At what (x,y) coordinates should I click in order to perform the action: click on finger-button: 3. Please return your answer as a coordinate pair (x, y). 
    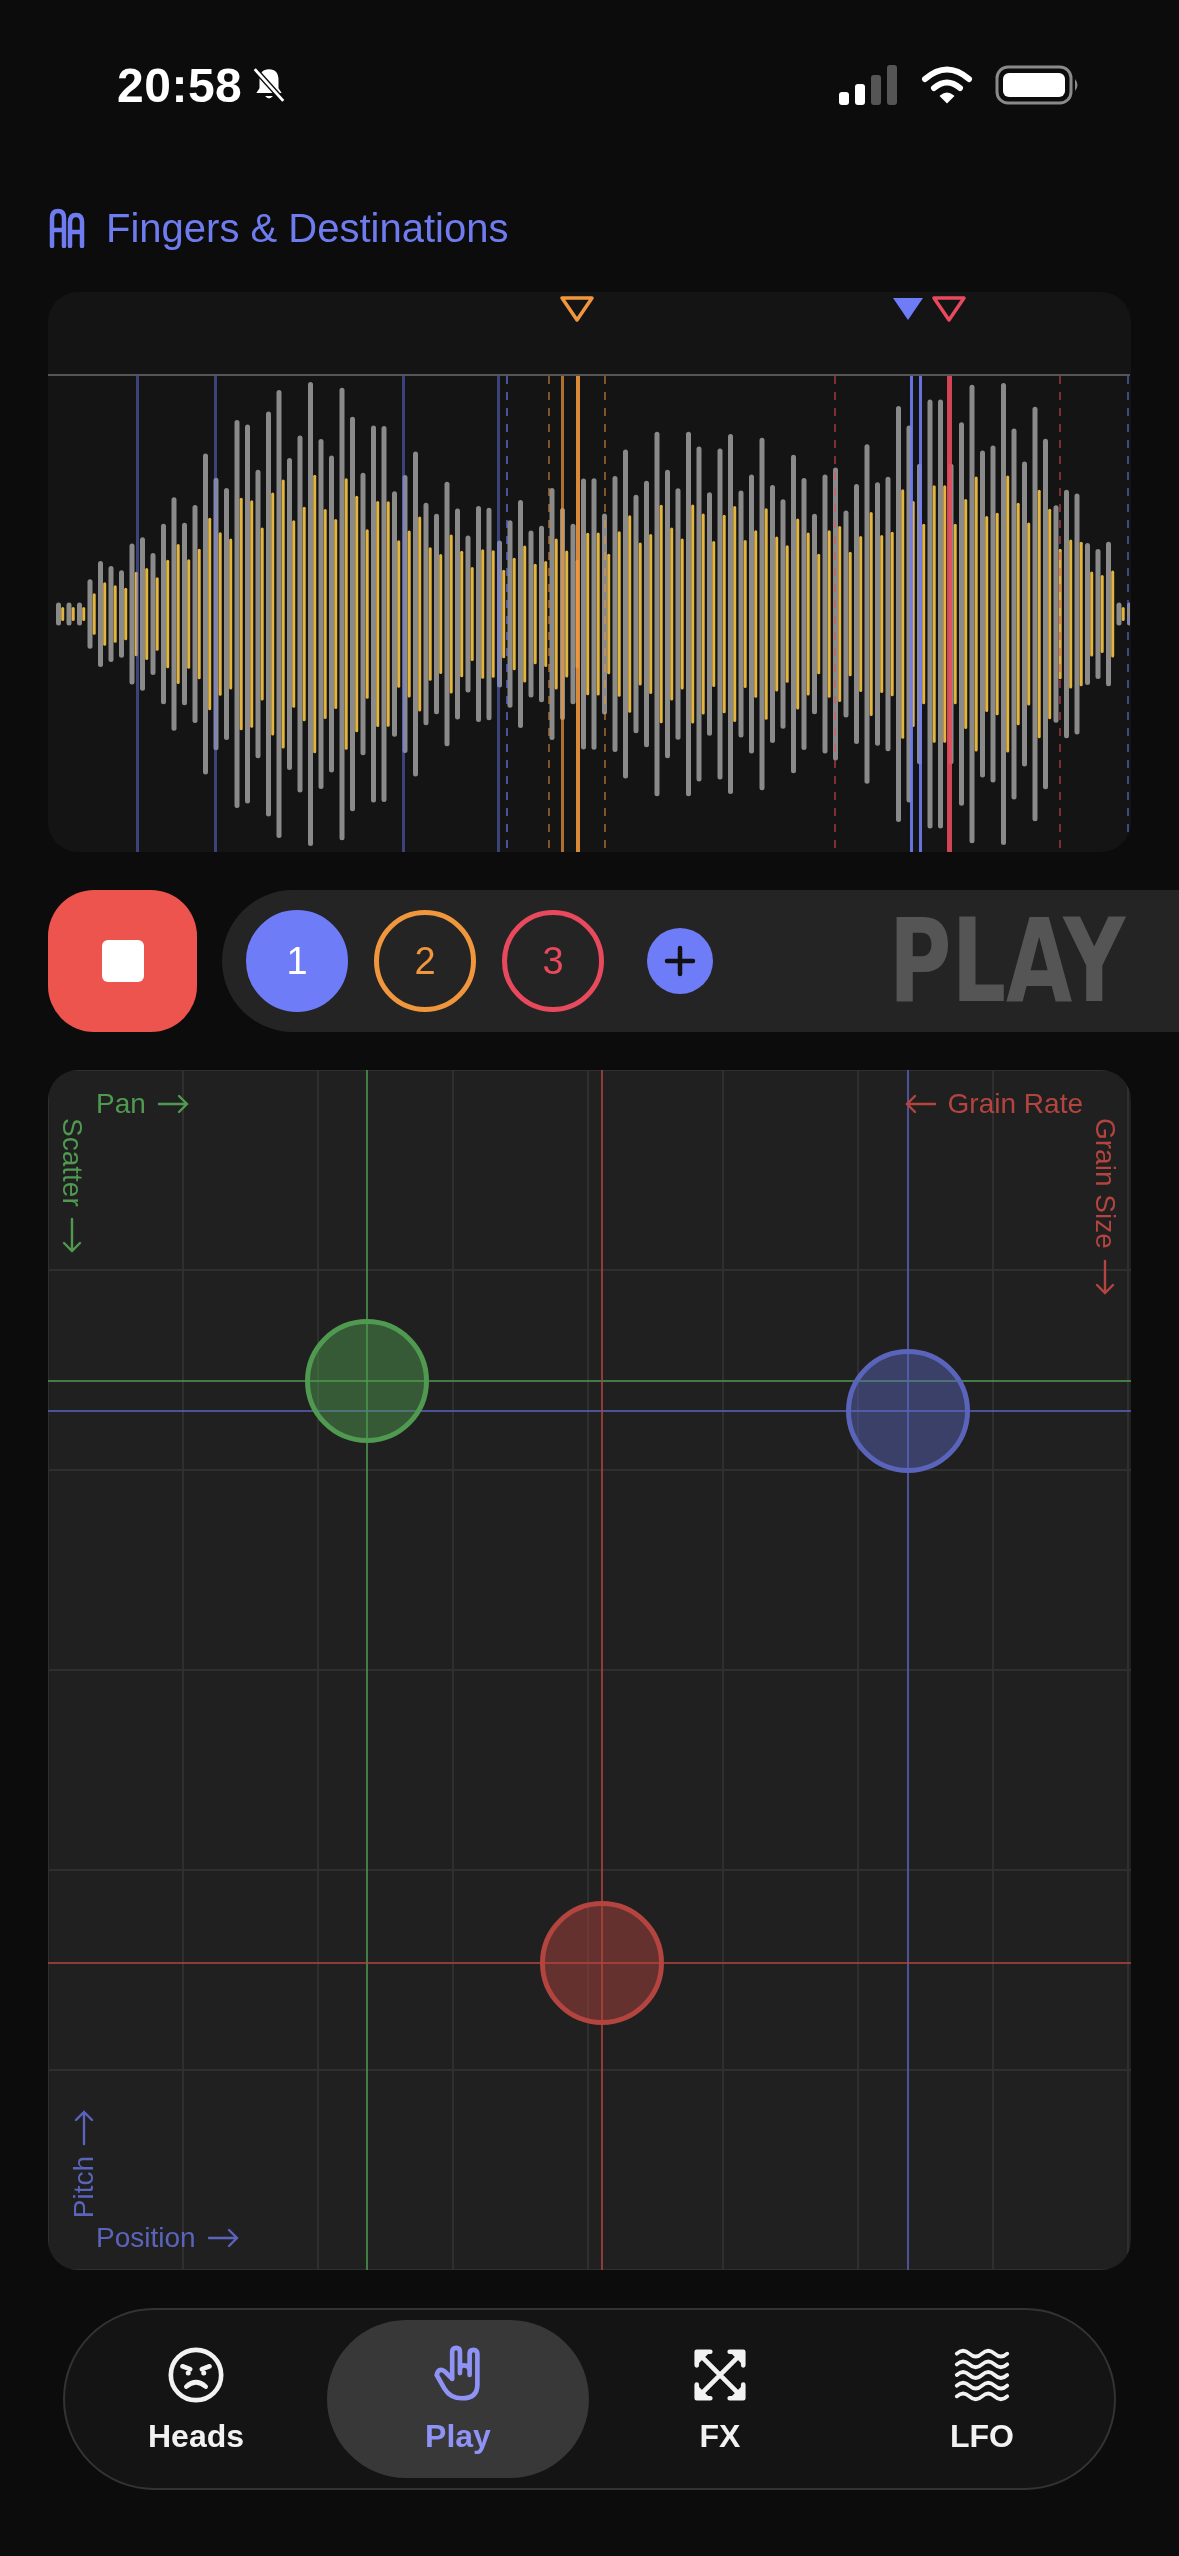
    Looking at the image, I should click on (553, 961).